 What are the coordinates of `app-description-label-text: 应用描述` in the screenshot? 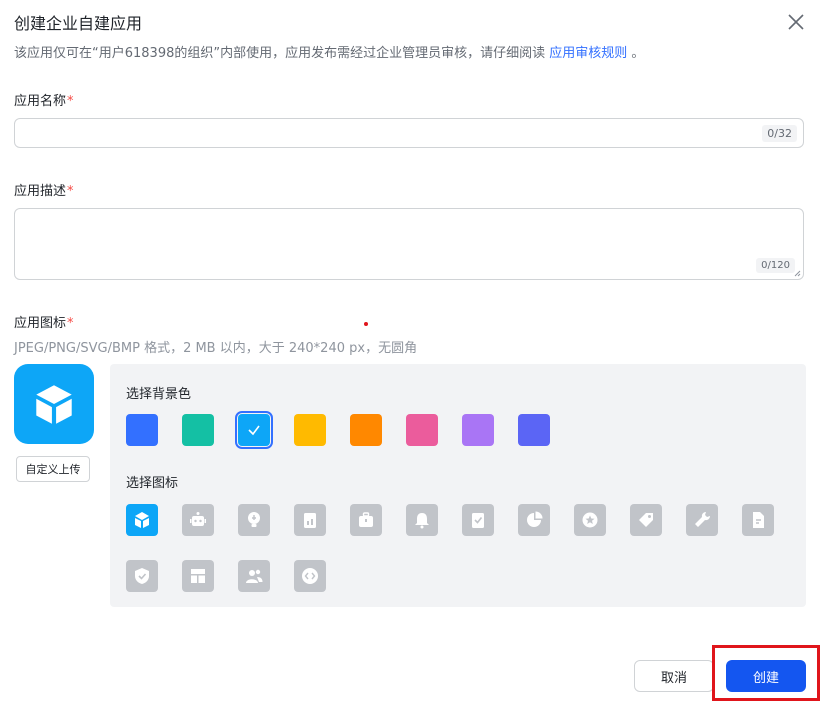 It's located at (40, 191).